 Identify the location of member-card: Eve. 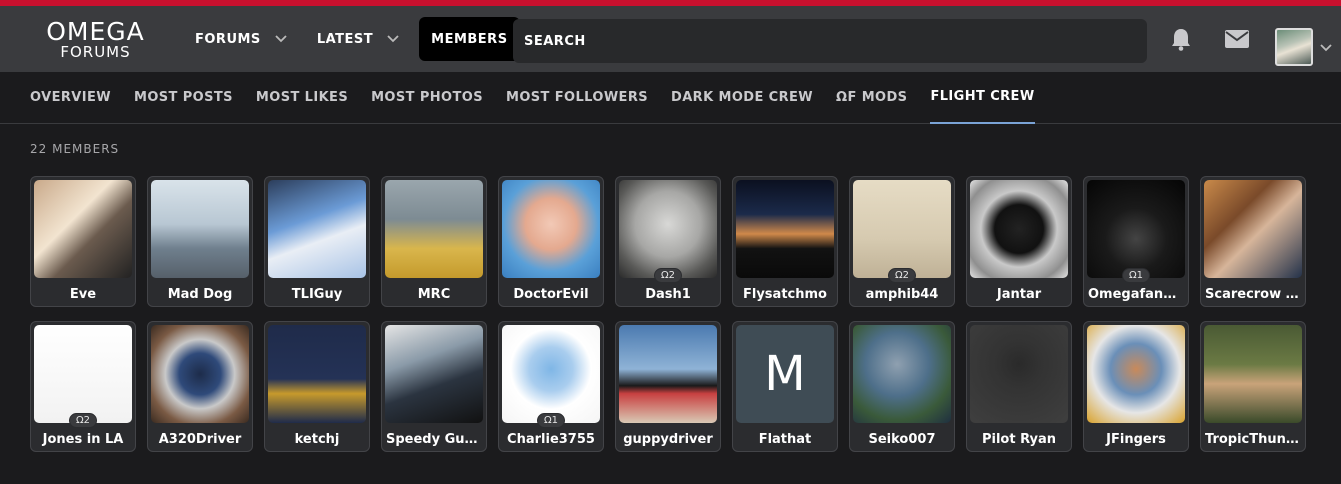
(83, 241).